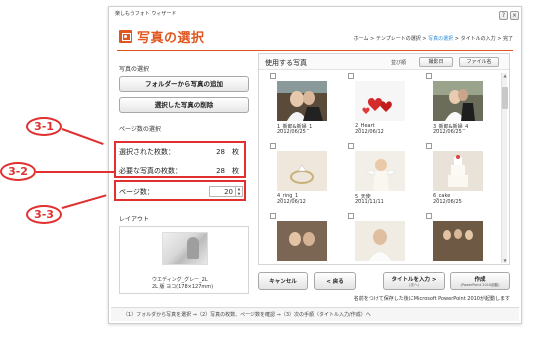 This screenshot has height=349, width=539. What do you see at coordinates (146, 14) in the screenshot?
I see `app-name: 楽しもうフォト ウィザード` at bounding box center [146, 14].